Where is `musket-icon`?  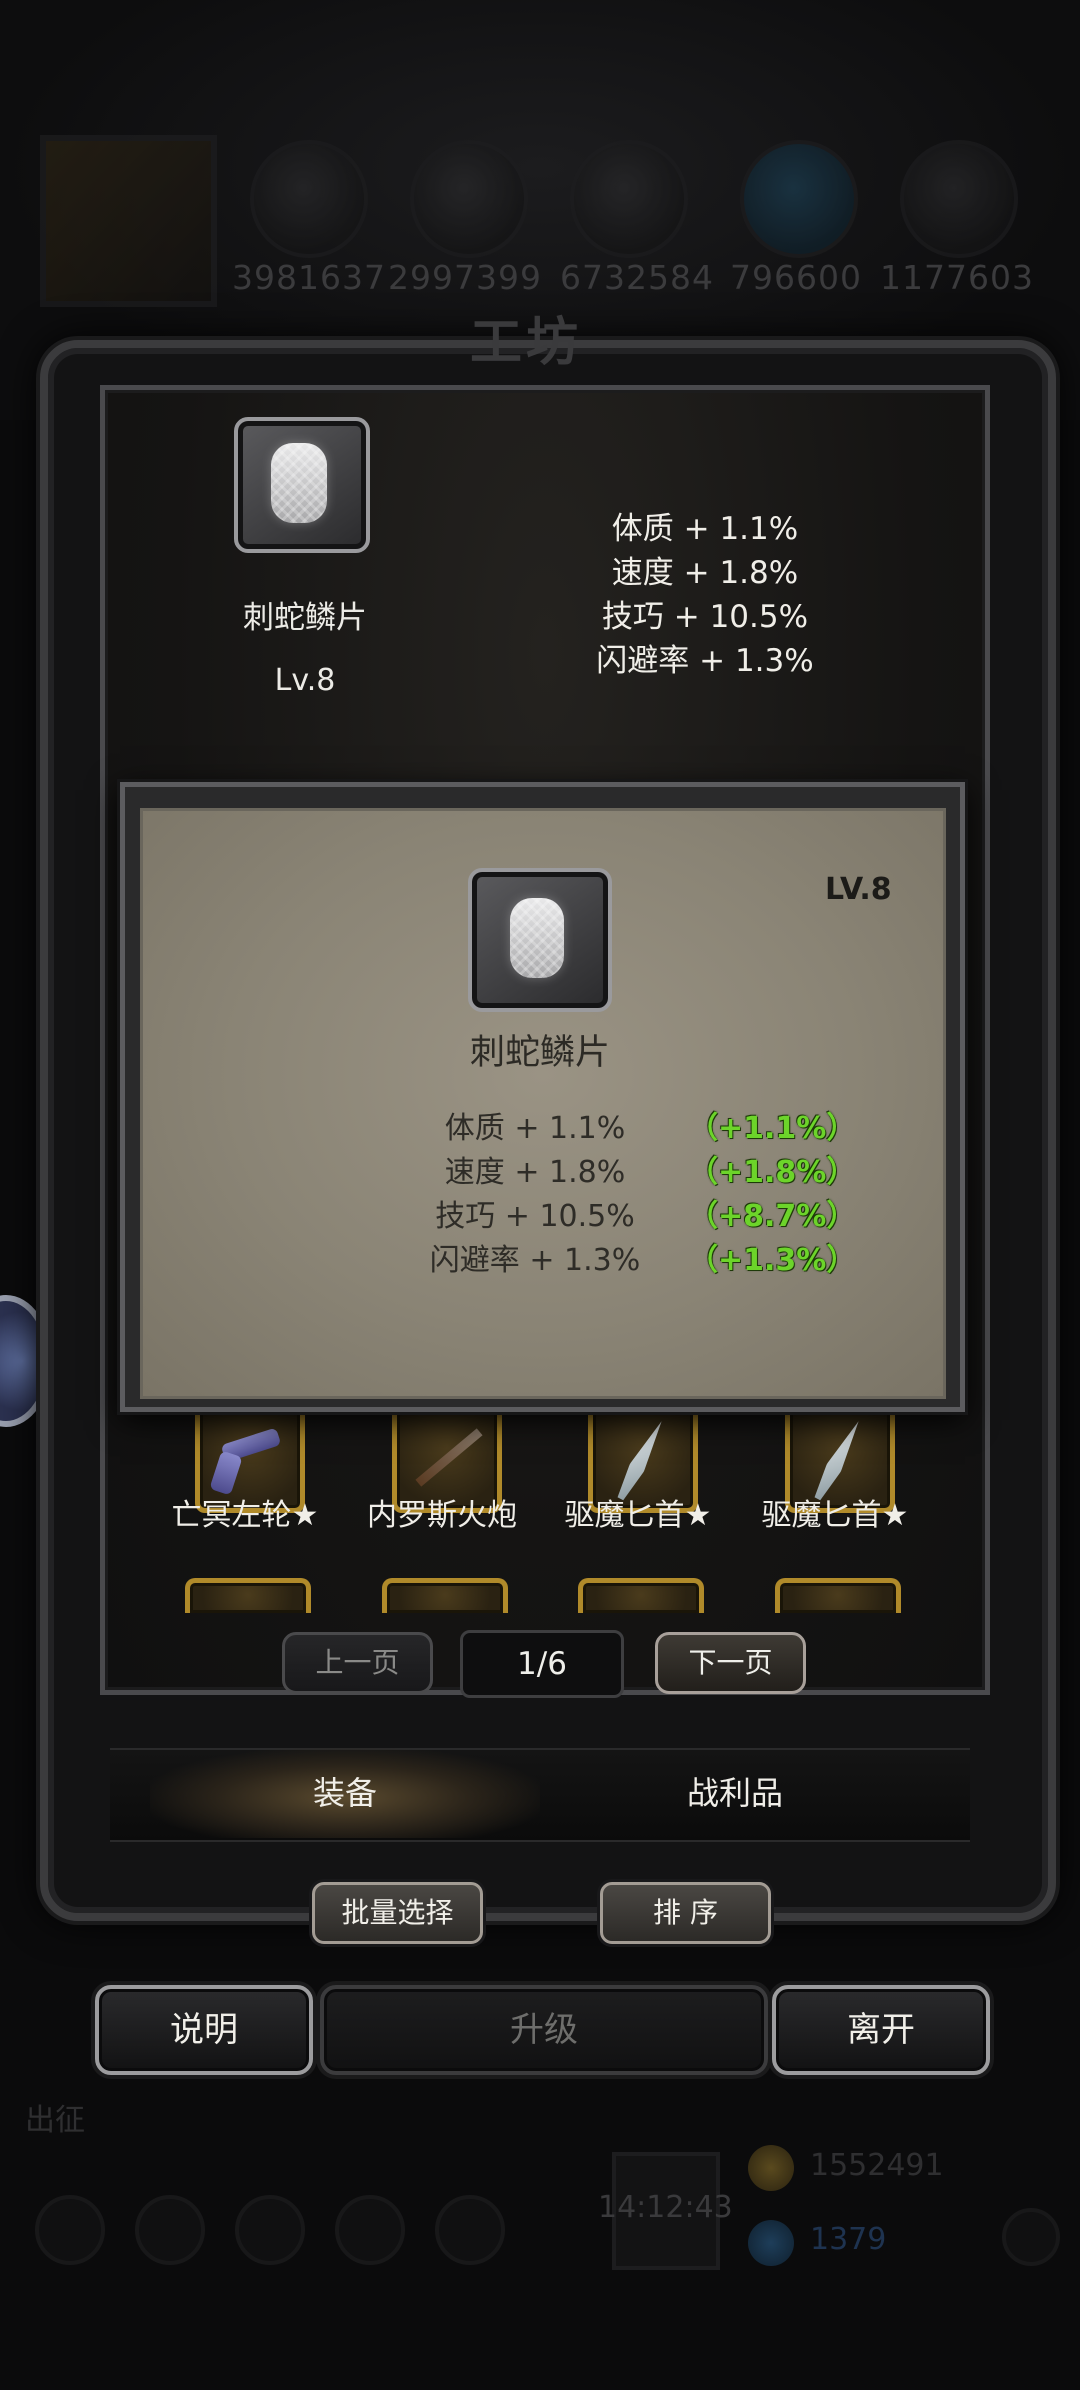
musket-icon is located at coordinates (449, 1457).